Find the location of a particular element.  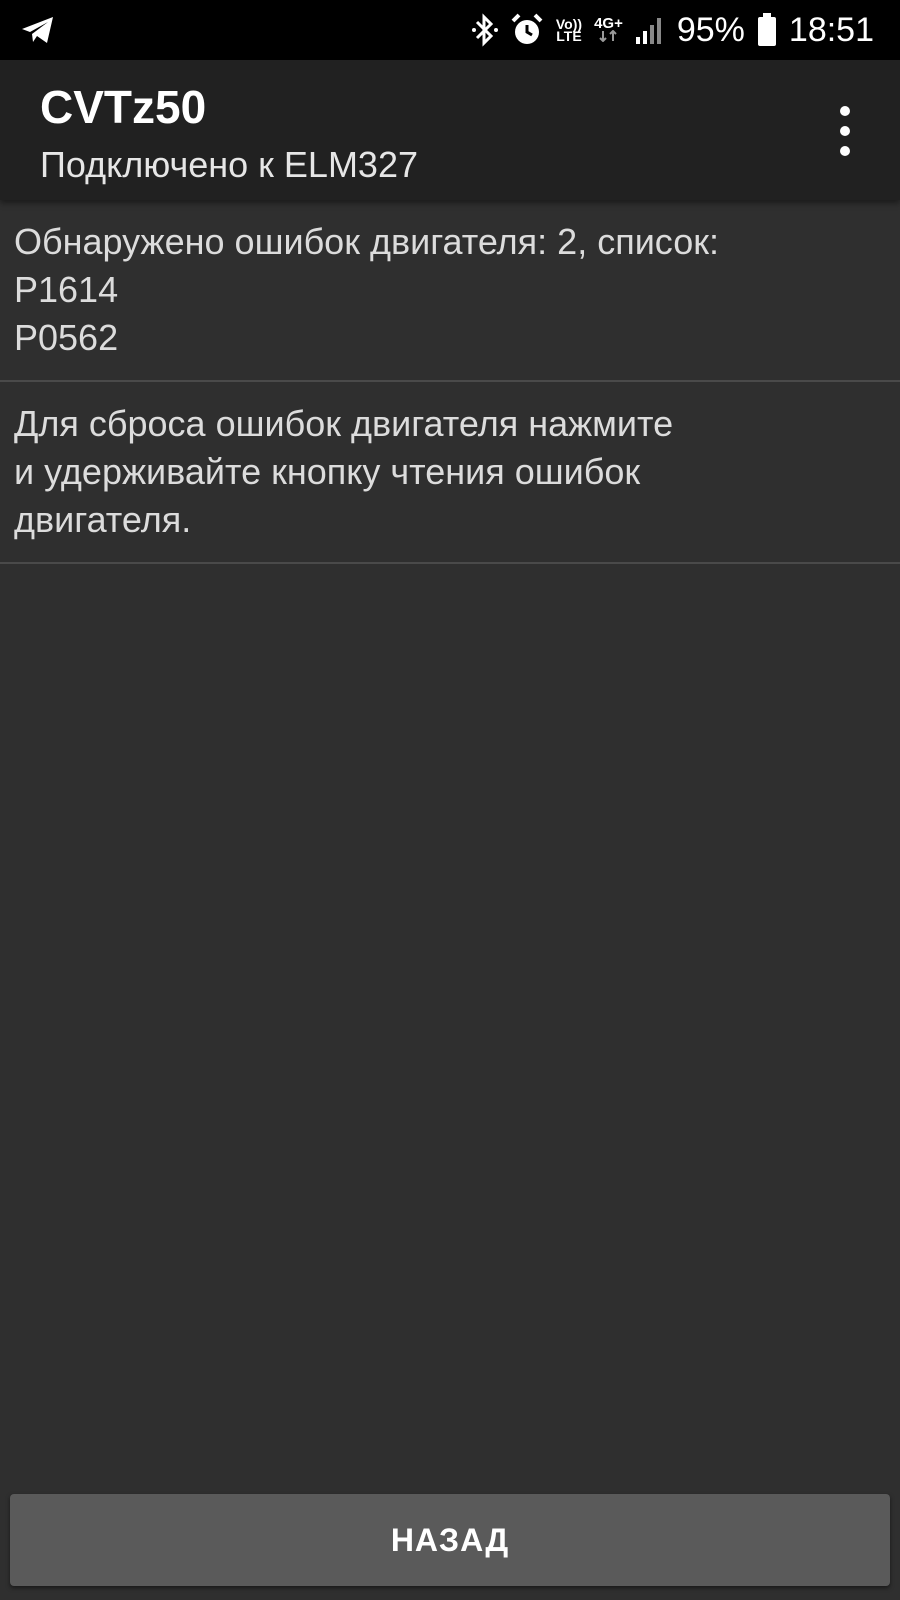

signal-icon is located at coordinates (648, 31).